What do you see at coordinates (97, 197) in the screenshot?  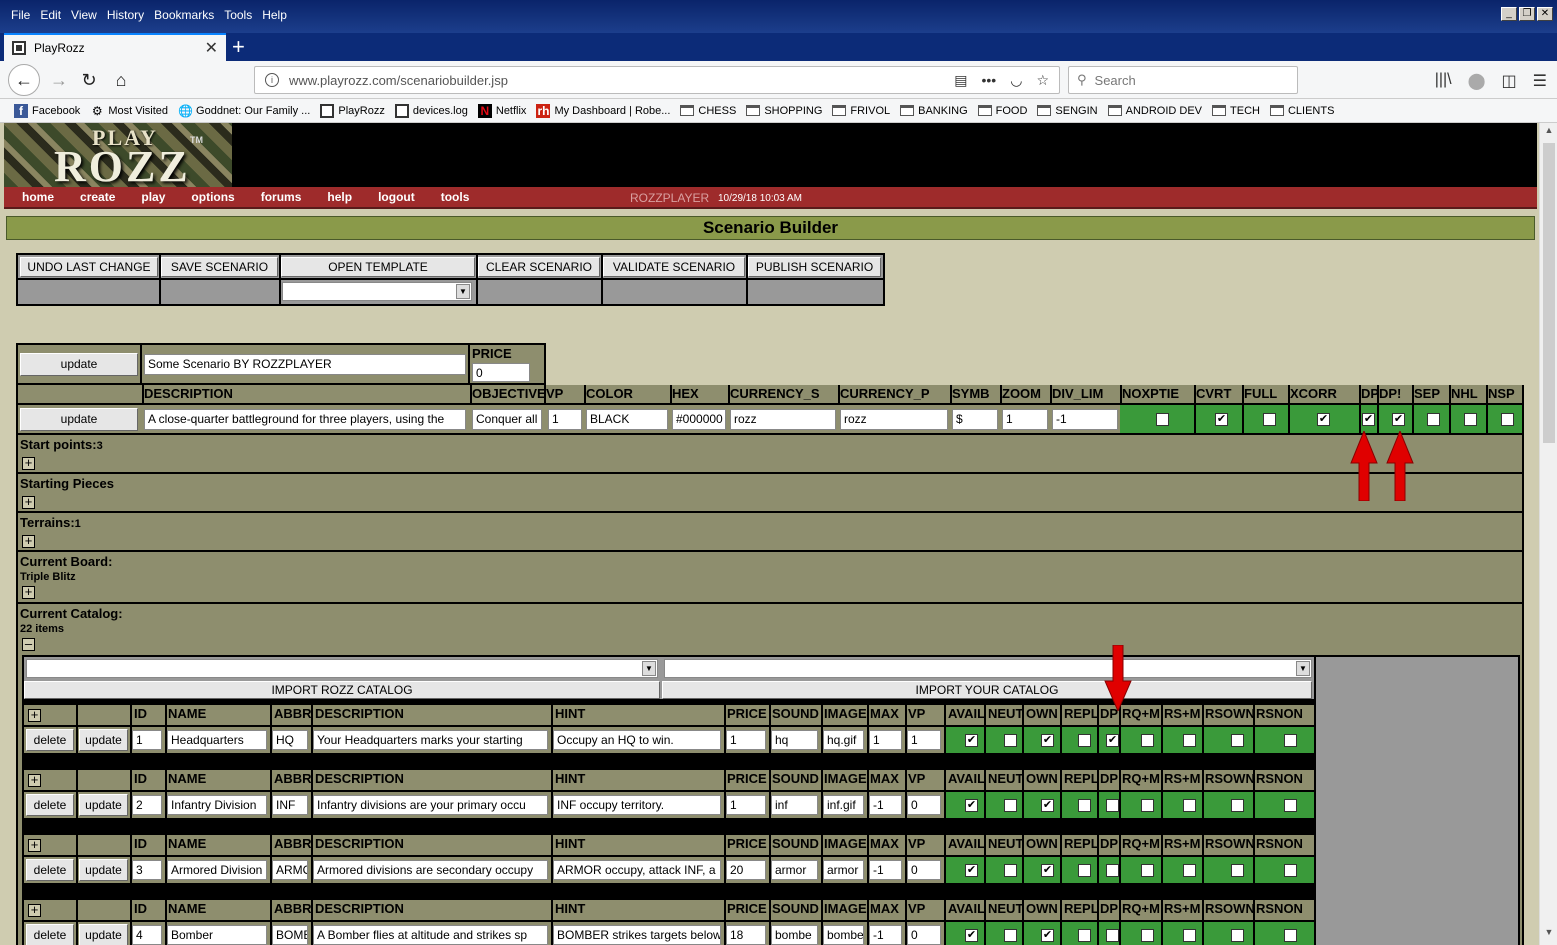 I see `nav-create: create` at bounding box center [97, 197].